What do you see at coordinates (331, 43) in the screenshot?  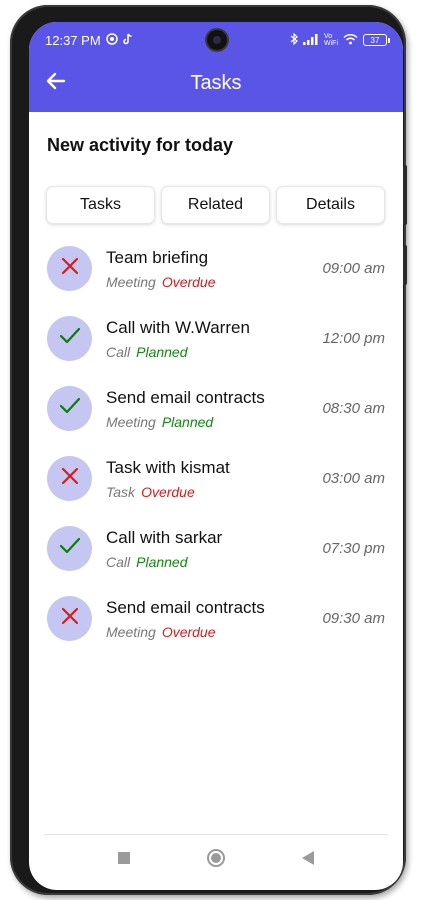 I see `vowifi-bottom: WiFi` at bounding box center [331, 43].